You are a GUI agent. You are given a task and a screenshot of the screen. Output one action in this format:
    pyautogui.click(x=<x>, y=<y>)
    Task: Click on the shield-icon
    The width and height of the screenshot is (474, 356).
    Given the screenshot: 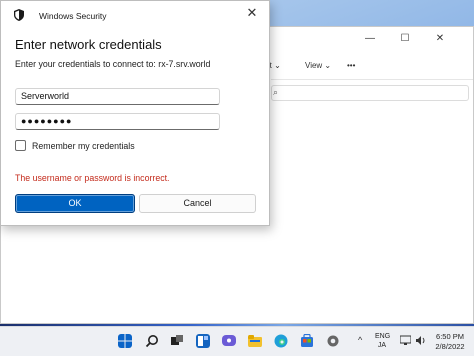 What is the action you would take?
    pyautogui.click(x=19, y=15)
    